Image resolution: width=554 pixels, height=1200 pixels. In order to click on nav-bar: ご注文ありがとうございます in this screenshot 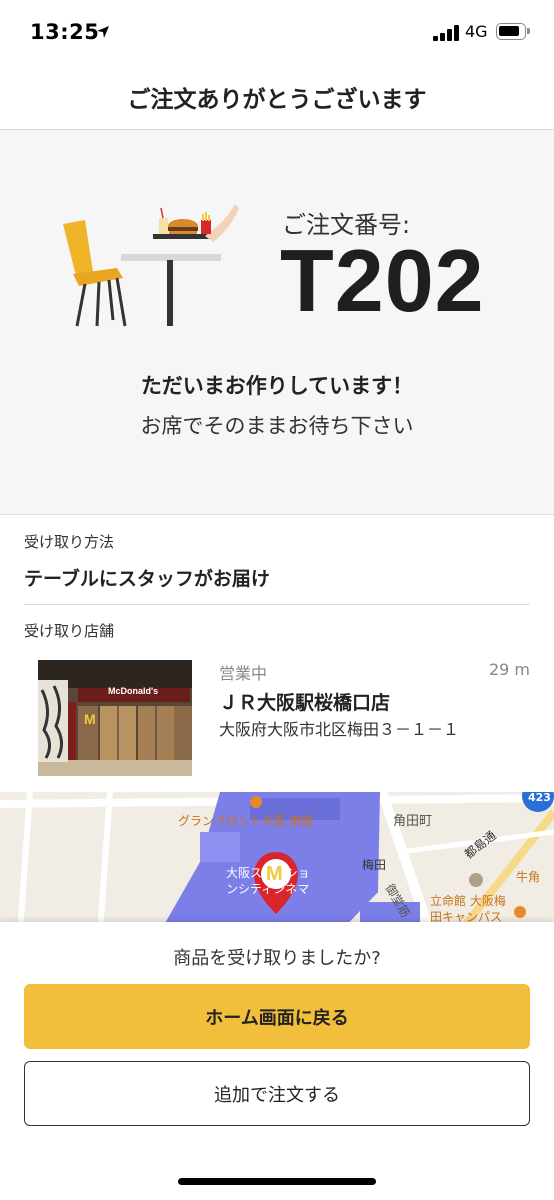, I will do `click(277, 97)`.